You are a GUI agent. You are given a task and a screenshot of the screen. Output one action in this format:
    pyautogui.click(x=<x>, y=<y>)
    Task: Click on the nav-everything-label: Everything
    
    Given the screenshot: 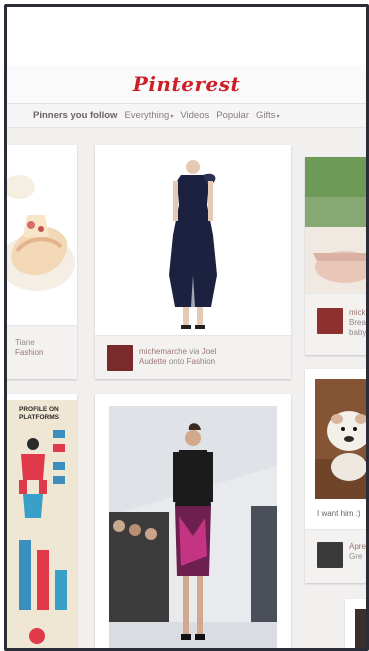 What is the action you would take?
    pyautogui.click(x=147, y=115)
    